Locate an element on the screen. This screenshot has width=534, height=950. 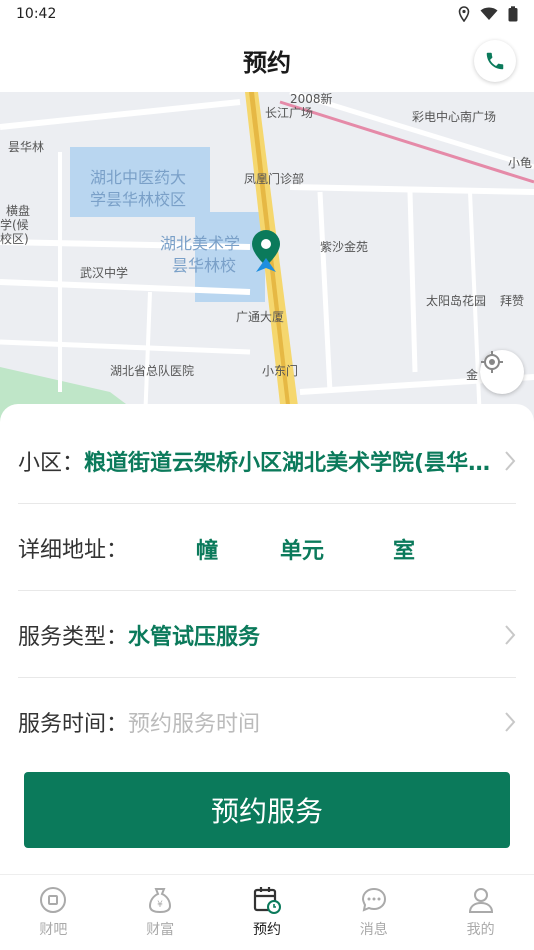
tab-bar: 财吧 ¥ 财富 预约 消息 我的 is located at coordinates (267, 912).